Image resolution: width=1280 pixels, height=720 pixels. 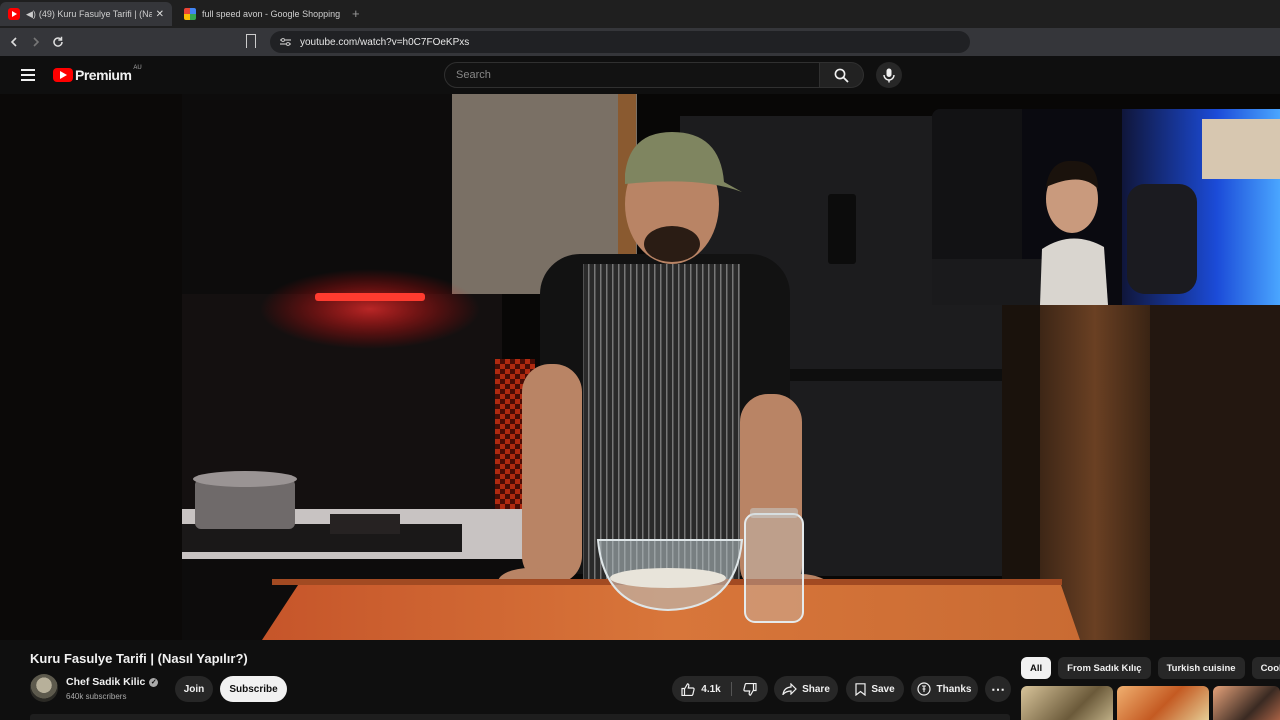 I want to click on bookmark-icon, so click(x=251, y=41).